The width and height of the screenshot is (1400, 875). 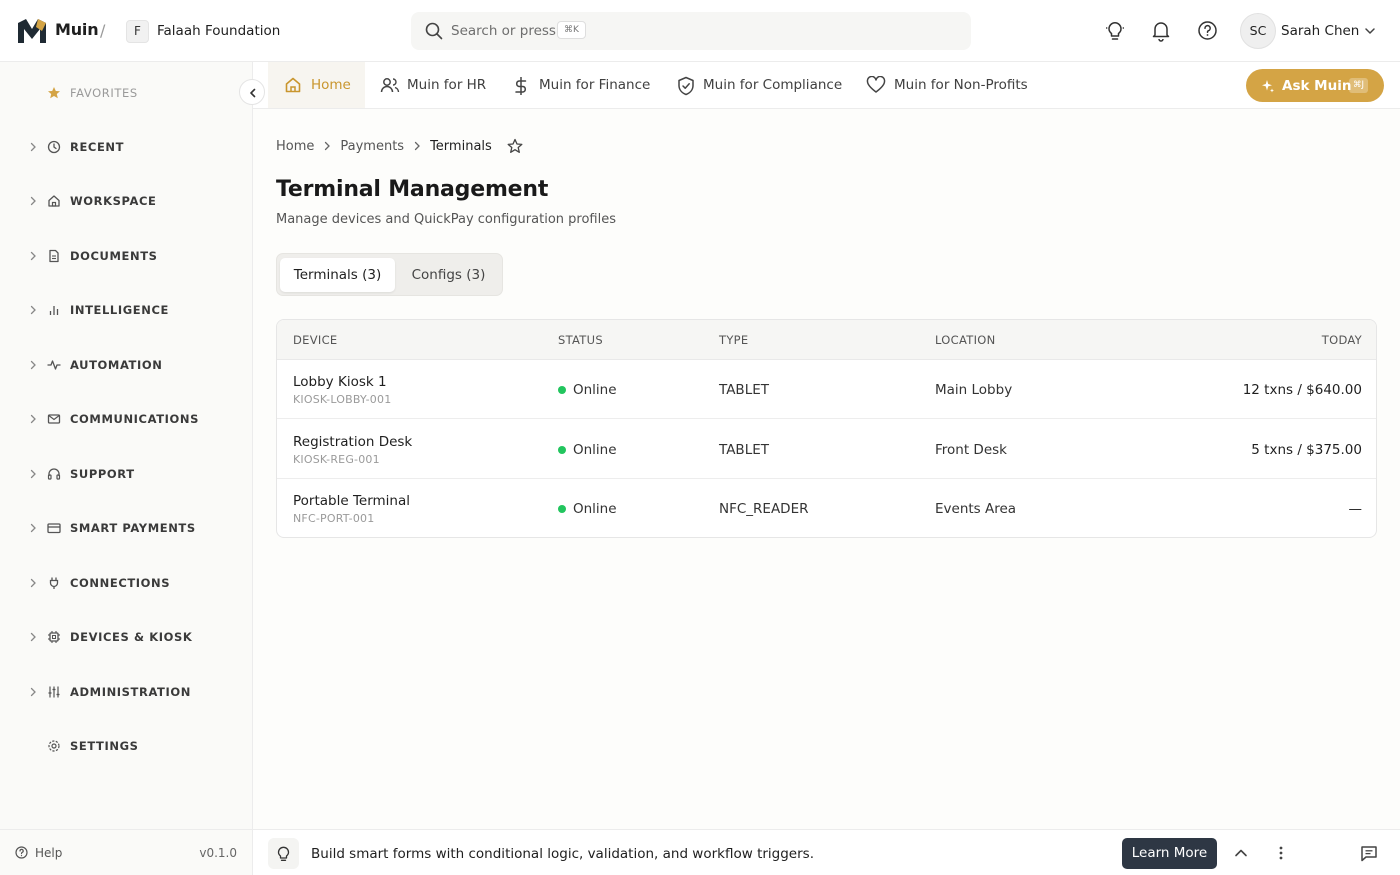 I want to click on chevron-up-icon, so click(x=1241, y=853).